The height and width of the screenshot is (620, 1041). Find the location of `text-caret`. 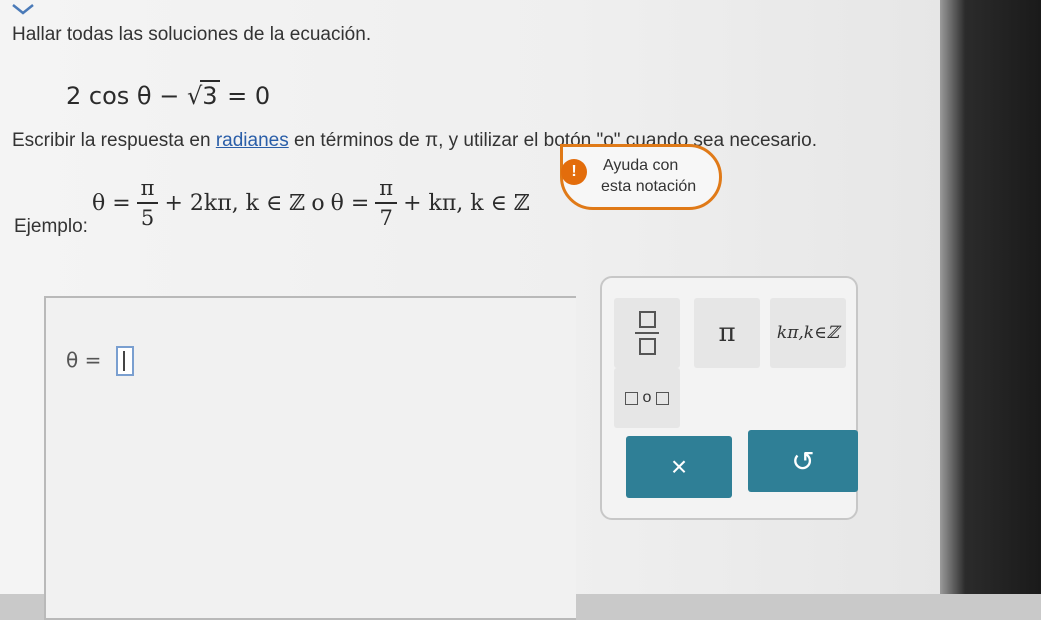

text-caret is located at coordinates (124, 361).